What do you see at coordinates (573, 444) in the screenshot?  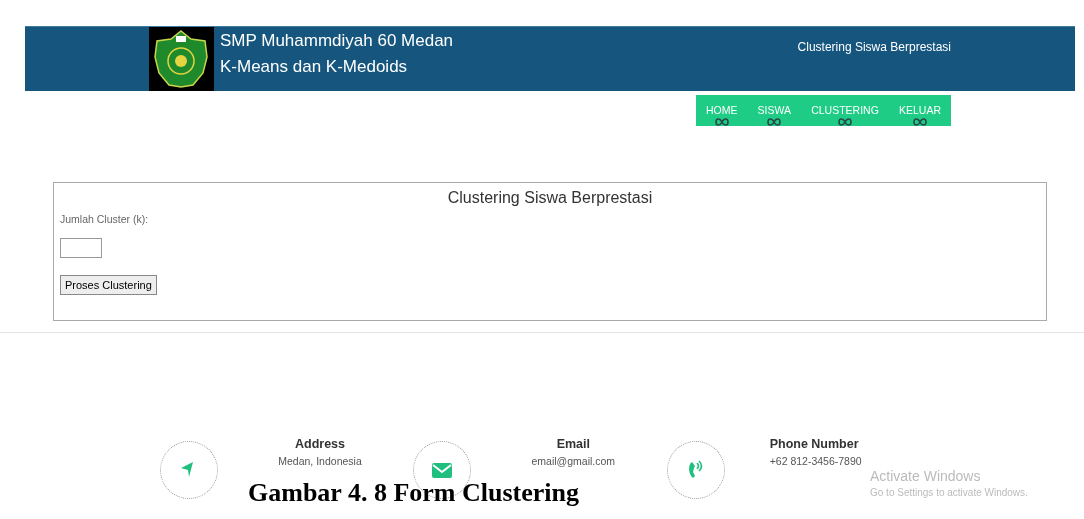 I see `contact-title: Email` at bounding box center [573, 444].